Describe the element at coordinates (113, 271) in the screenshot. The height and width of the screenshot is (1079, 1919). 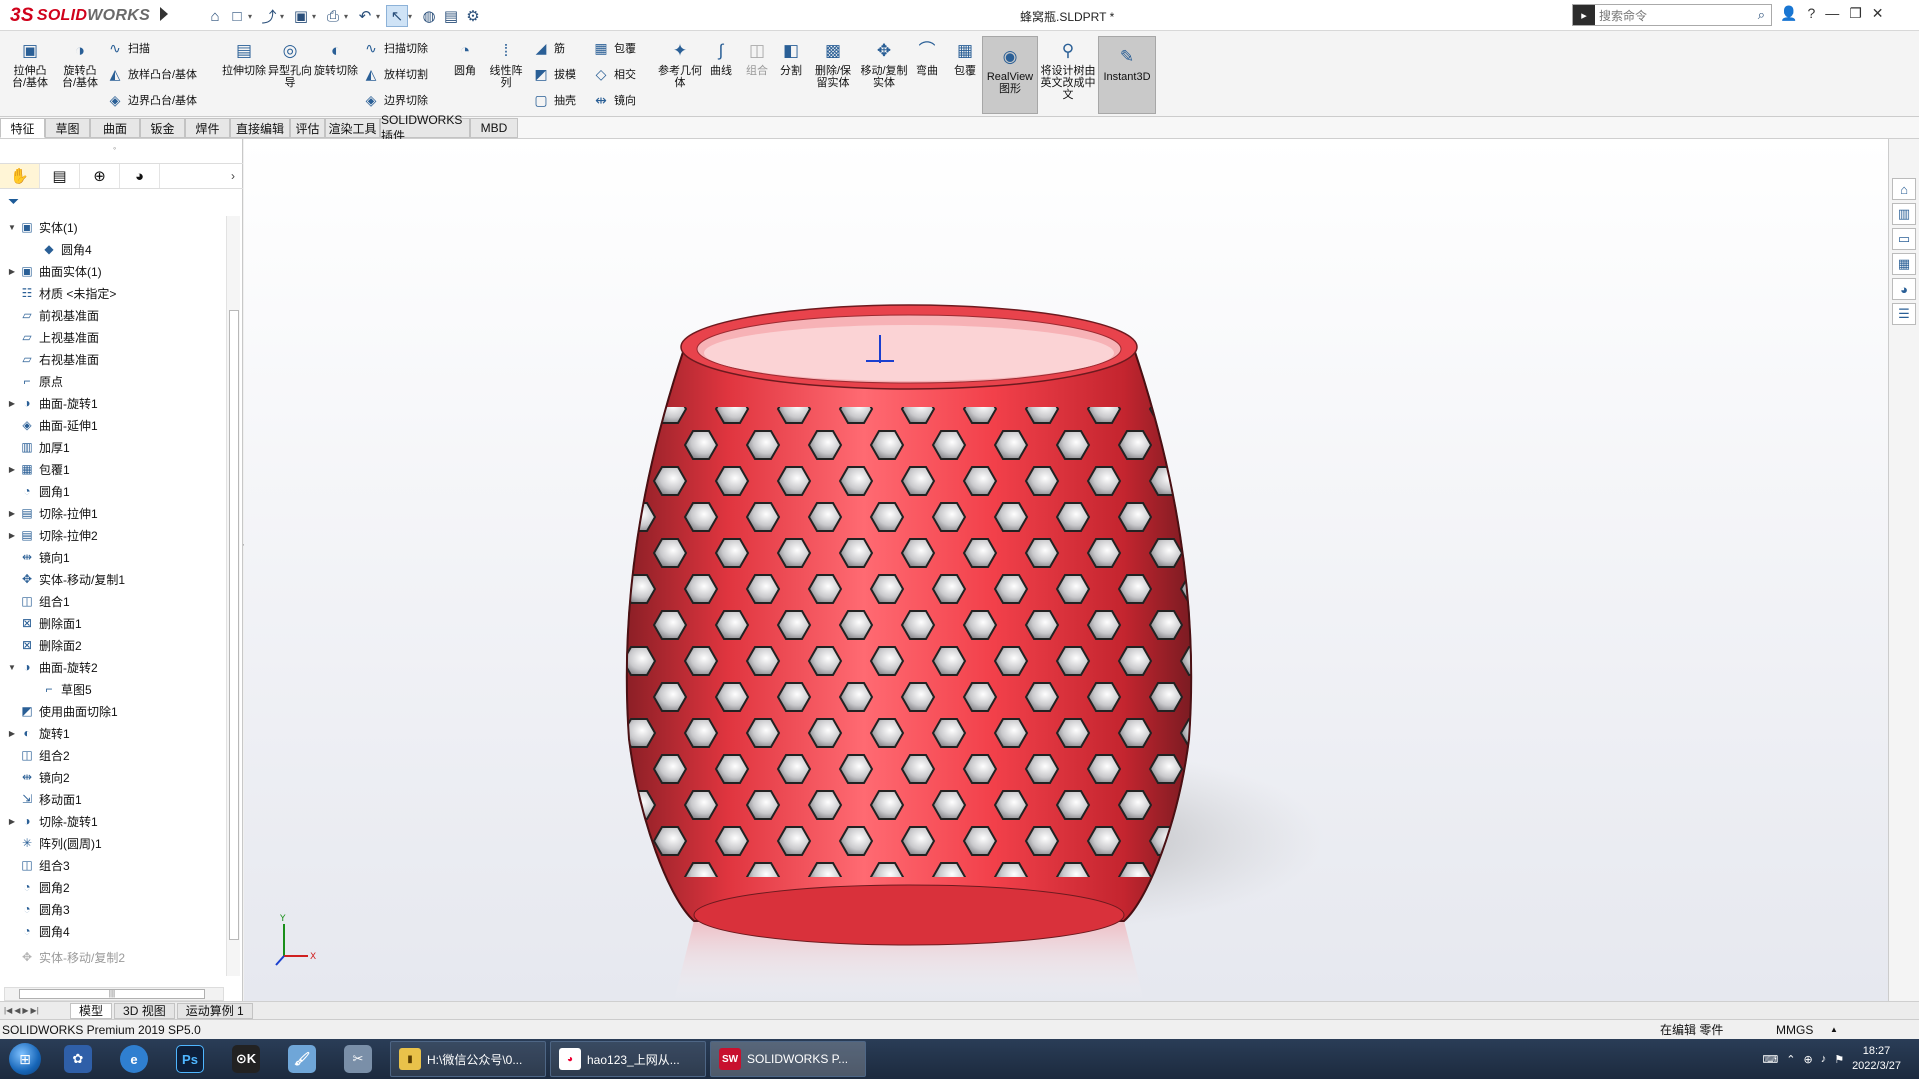
I see `tree-node: ▶ ▣ 曲面实体(1)` at that location.